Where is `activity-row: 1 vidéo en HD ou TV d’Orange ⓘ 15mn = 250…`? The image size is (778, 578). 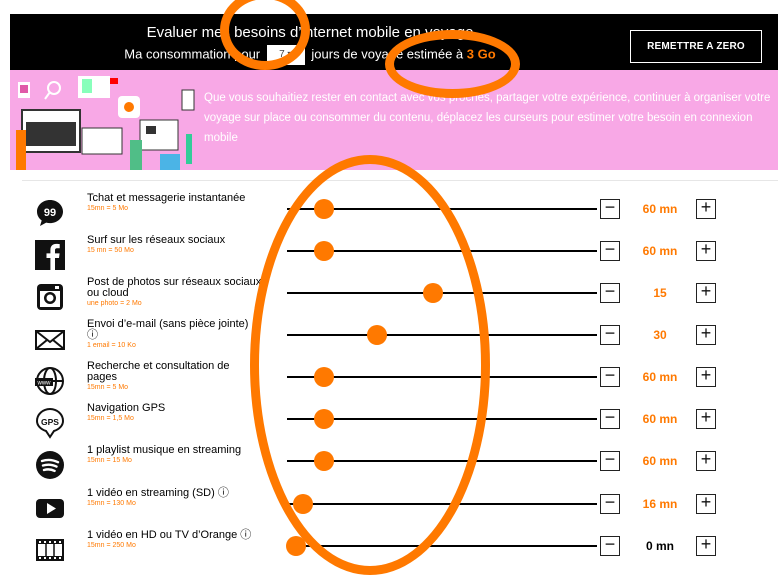
activity-row: 1 vidéo en HD ou TV d’Orange ⓘ 15mn = 250… is located at coordinates (400, 546).